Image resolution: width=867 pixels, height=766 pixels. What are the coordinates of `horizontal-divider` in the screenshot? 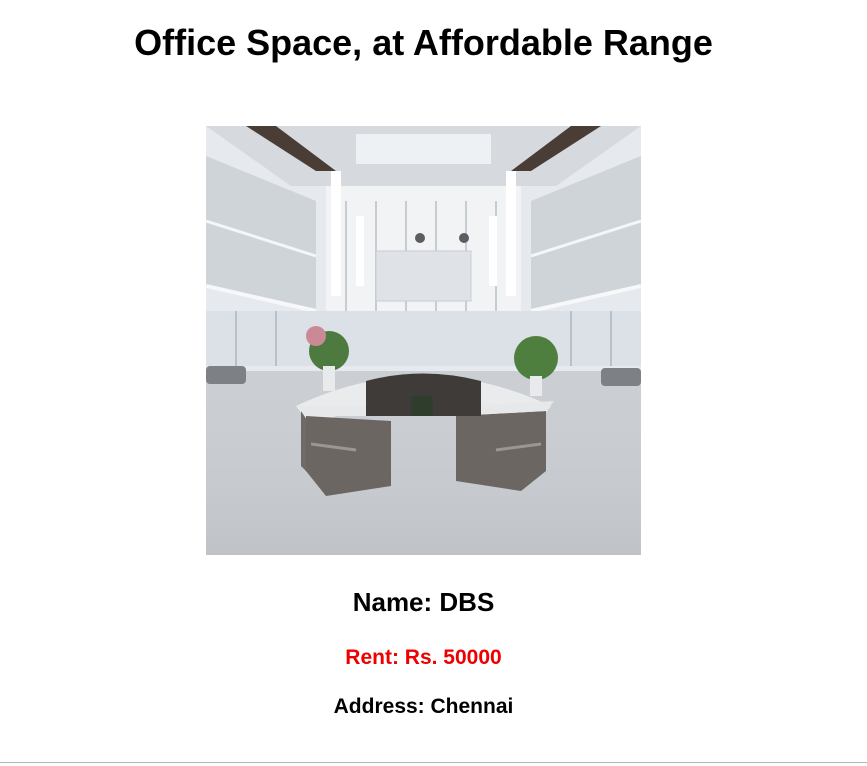 It's located at (433, 762).